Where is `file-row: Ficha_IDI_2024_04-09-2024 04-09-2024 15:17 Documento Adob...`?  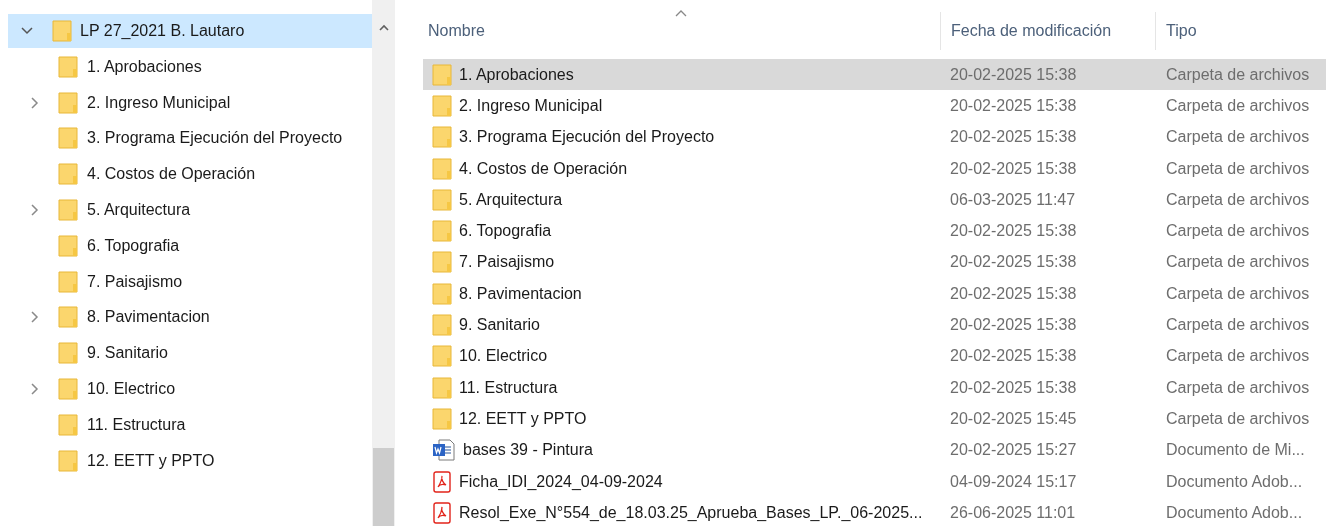
file-row: Ficha_IDI_2024_04-09-2024 04-09-2024 15:17 Documento Adob... is located at coordinates (874, 481).